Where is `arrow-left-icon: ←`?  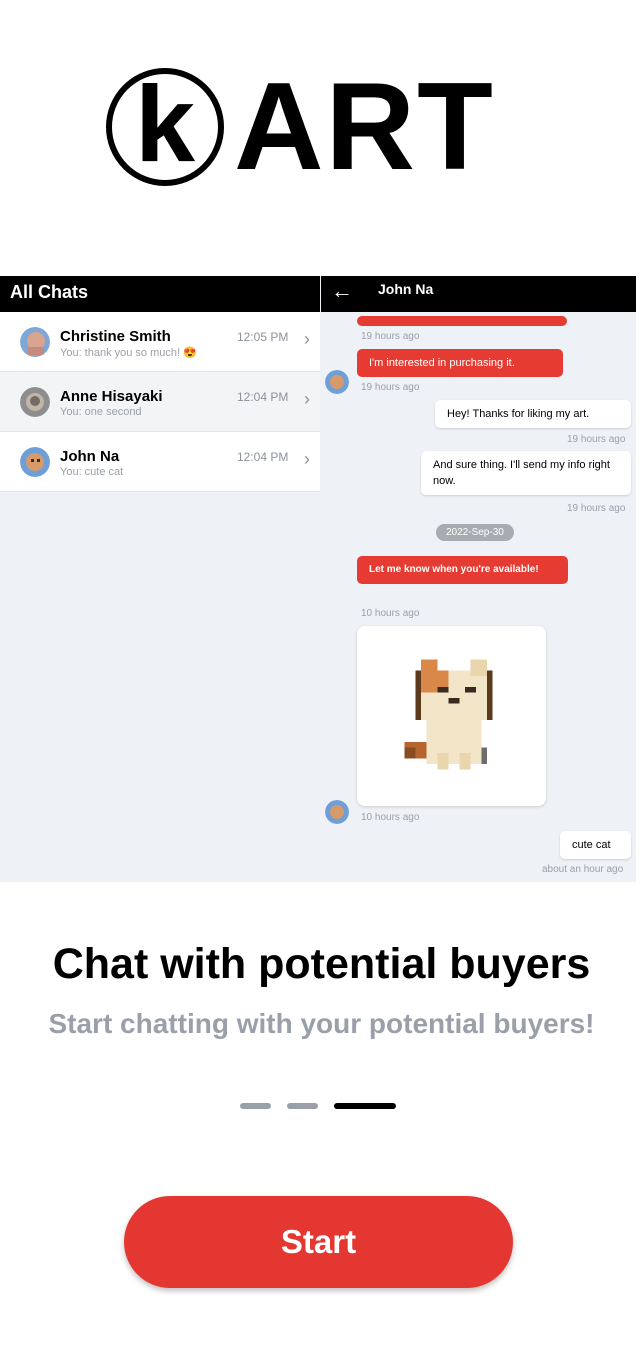
arrow-left-icon: ← is located at coordinates (342, 291).